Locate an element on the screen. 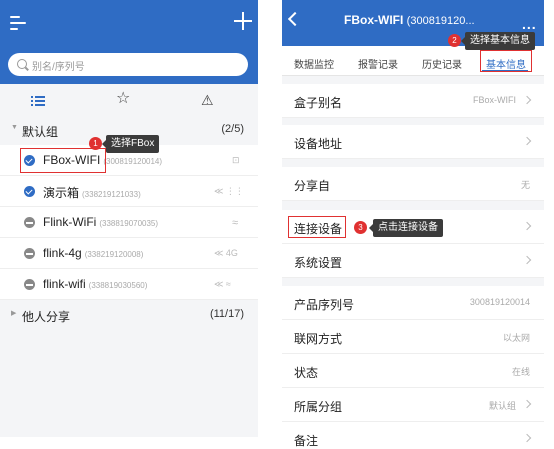 The image size is (554, 449). device-serial: (338219121033) is located at coordinates (111, 194).